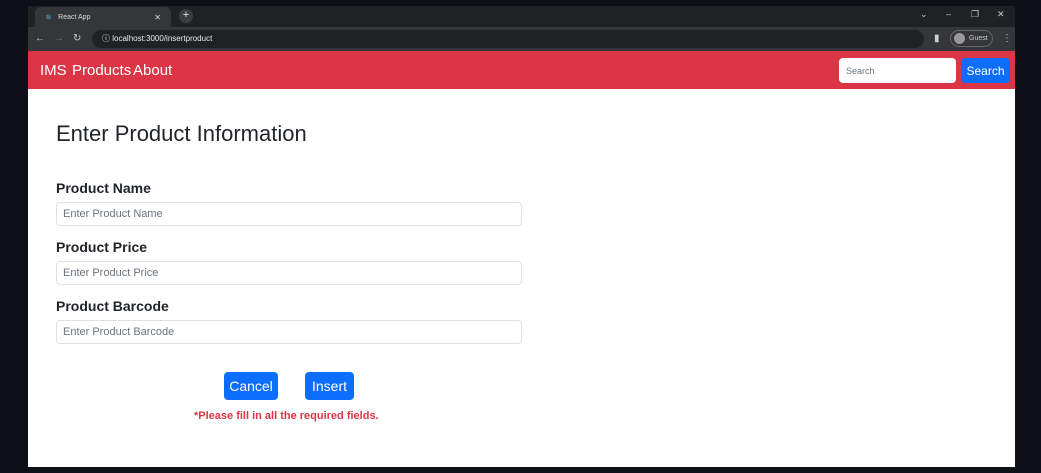 This screenshot has width=1041, height=473. Describe the element at coordinates (286, 416) in the screenshot. I see `error-message: *Please fill in all the required fields.` at that location.